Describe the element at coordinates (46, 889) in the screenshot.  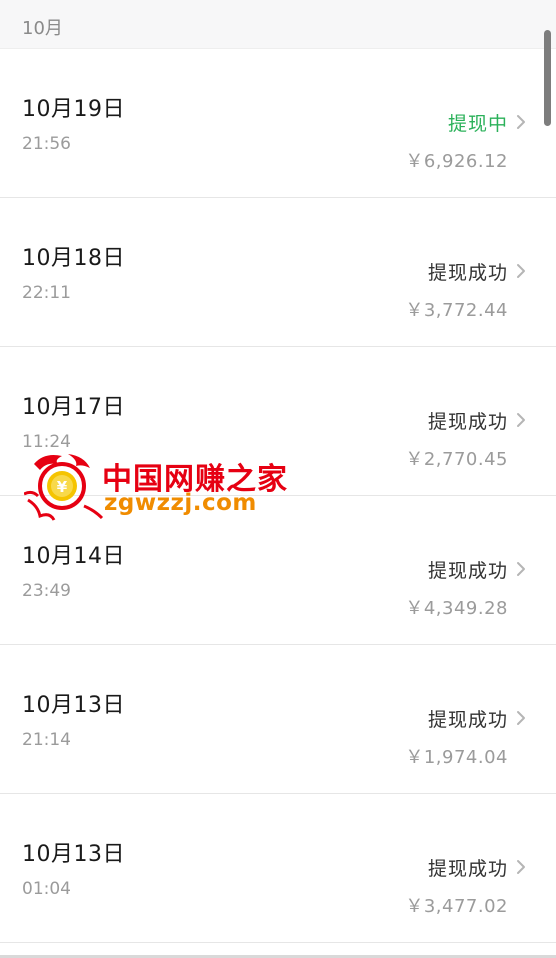
I see `record-time: 01:04` at that location.